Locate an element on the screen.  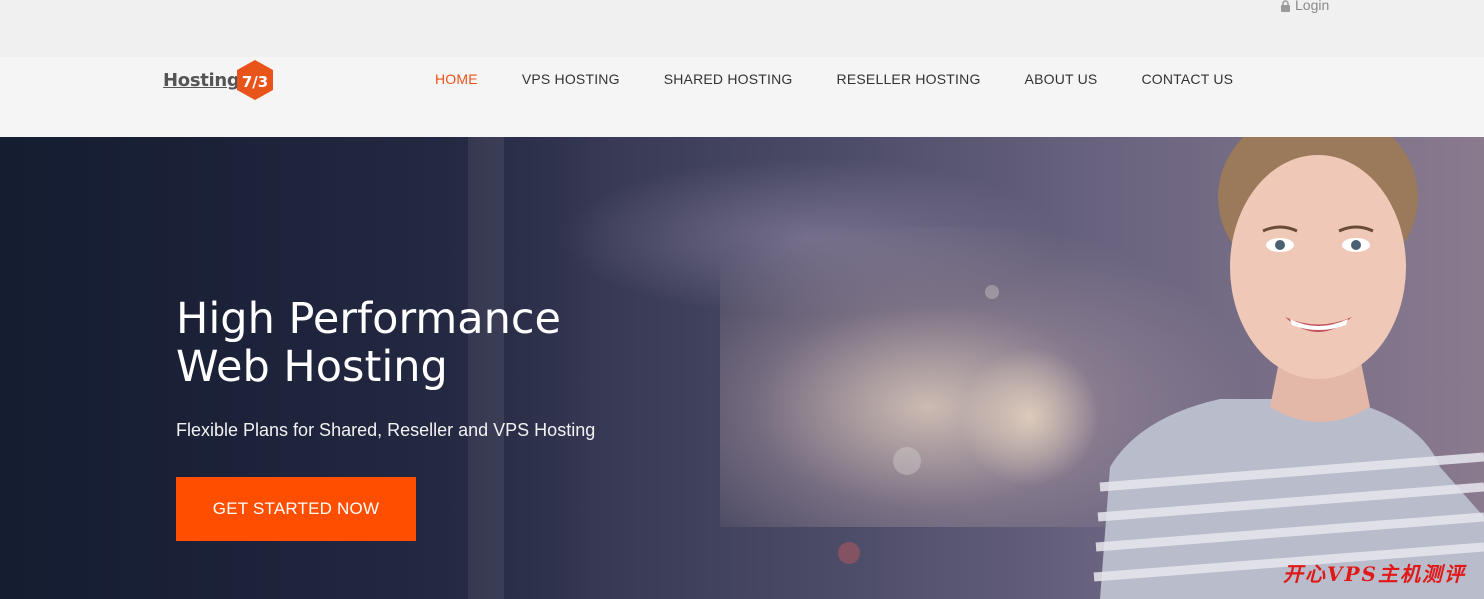
get-started-button: GET STARTED NOW is located at coordinates (296, 509).